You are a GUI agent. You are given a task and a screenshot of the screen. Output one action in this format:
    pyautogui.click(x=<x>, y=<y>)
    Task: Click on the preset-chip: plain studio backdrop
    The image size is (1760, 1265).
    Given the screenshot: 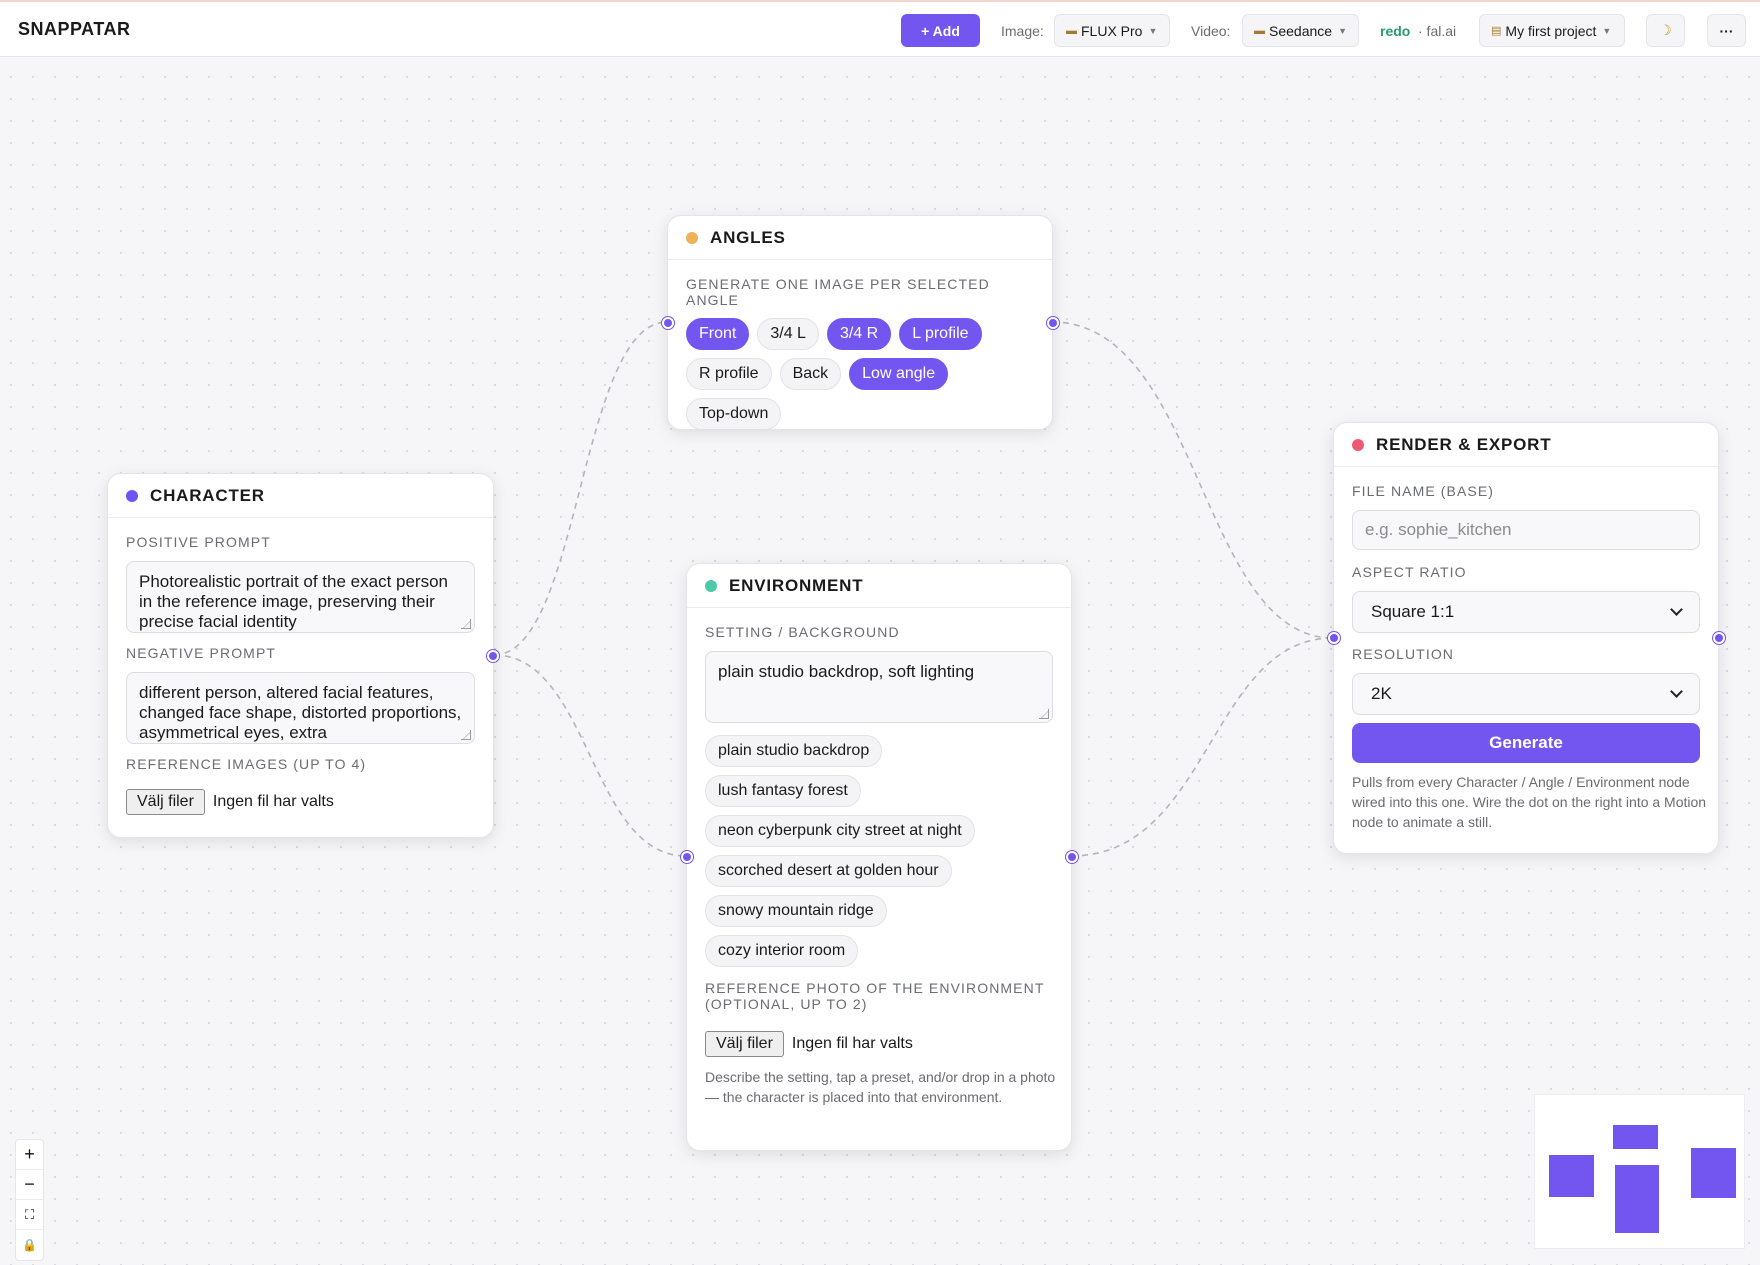 What is the action you would take?
    pyautogui.click(x=794, y=751)
    